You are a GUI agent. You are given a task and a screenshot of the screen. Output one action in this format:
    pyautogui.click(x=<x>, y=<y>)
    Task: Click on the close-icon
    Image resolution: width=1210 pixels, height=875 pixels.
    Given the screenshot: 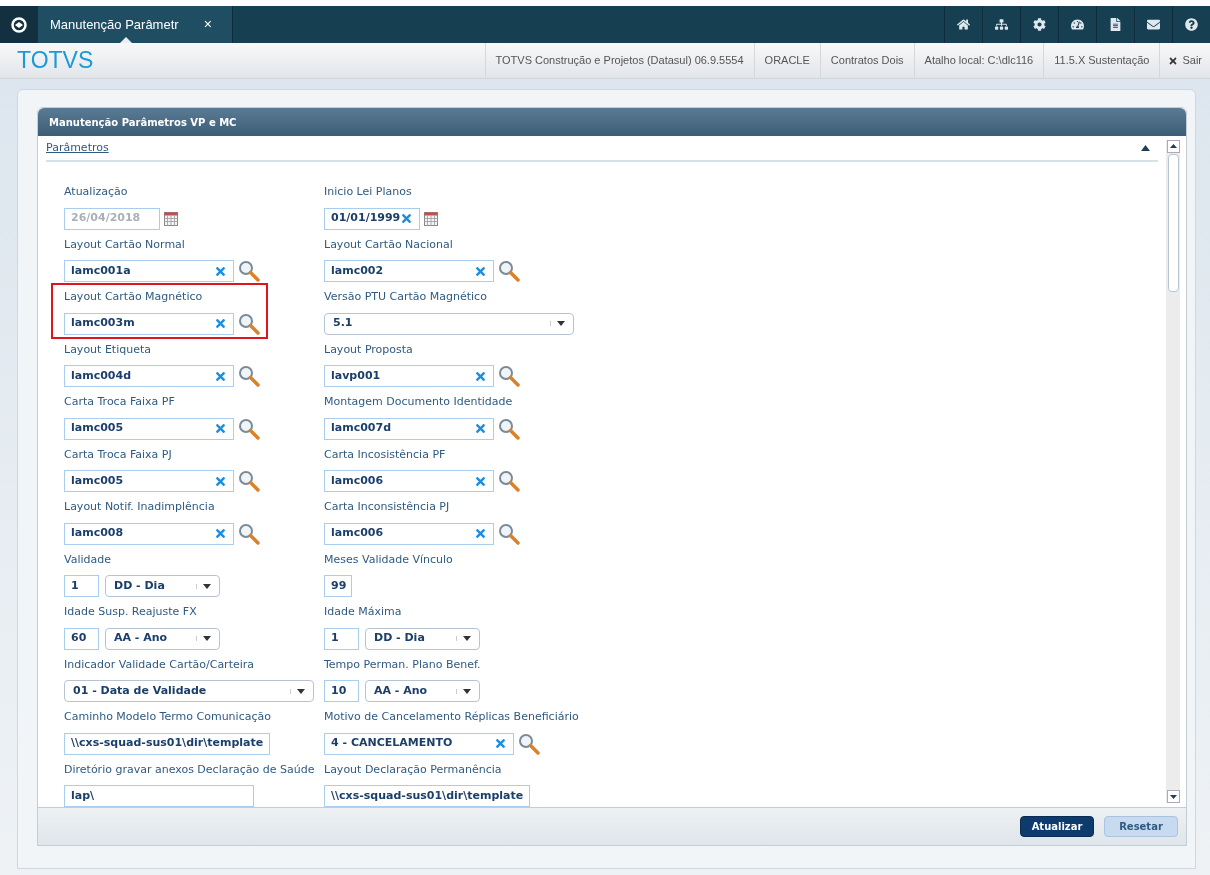 What is the action you would take?
    pyautogui.click(x=1173, y=60)
    